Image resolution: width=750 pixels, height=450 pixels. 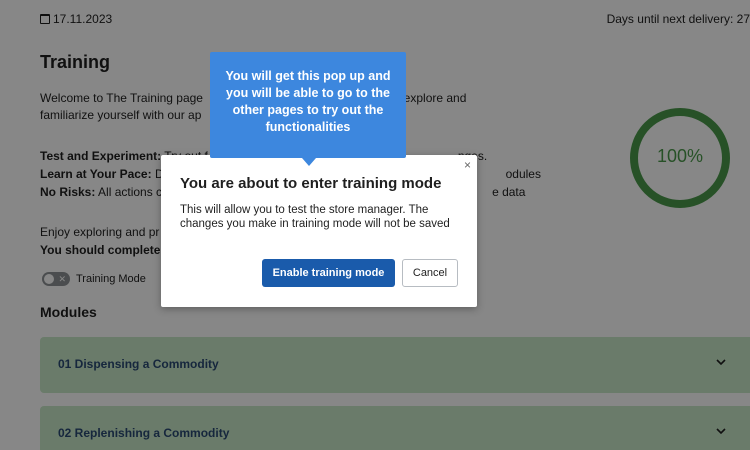 What do you see at coordinates (309, 162) in the screenshot?
I see `tooltip-arrow` at bounding box center [309, 162].